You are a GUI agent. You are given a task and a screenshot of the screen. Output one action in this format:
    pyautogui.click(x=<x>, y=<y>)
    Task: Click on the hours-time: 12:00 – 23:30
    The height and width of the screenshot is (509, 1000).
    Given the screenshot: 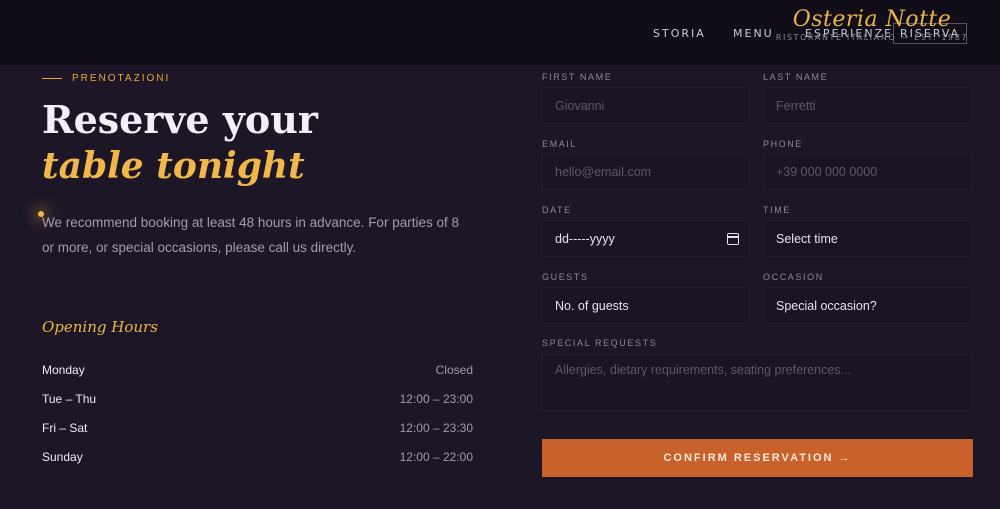 What is the action you would take?
    pyautogui.click(x=436, y=427)
    